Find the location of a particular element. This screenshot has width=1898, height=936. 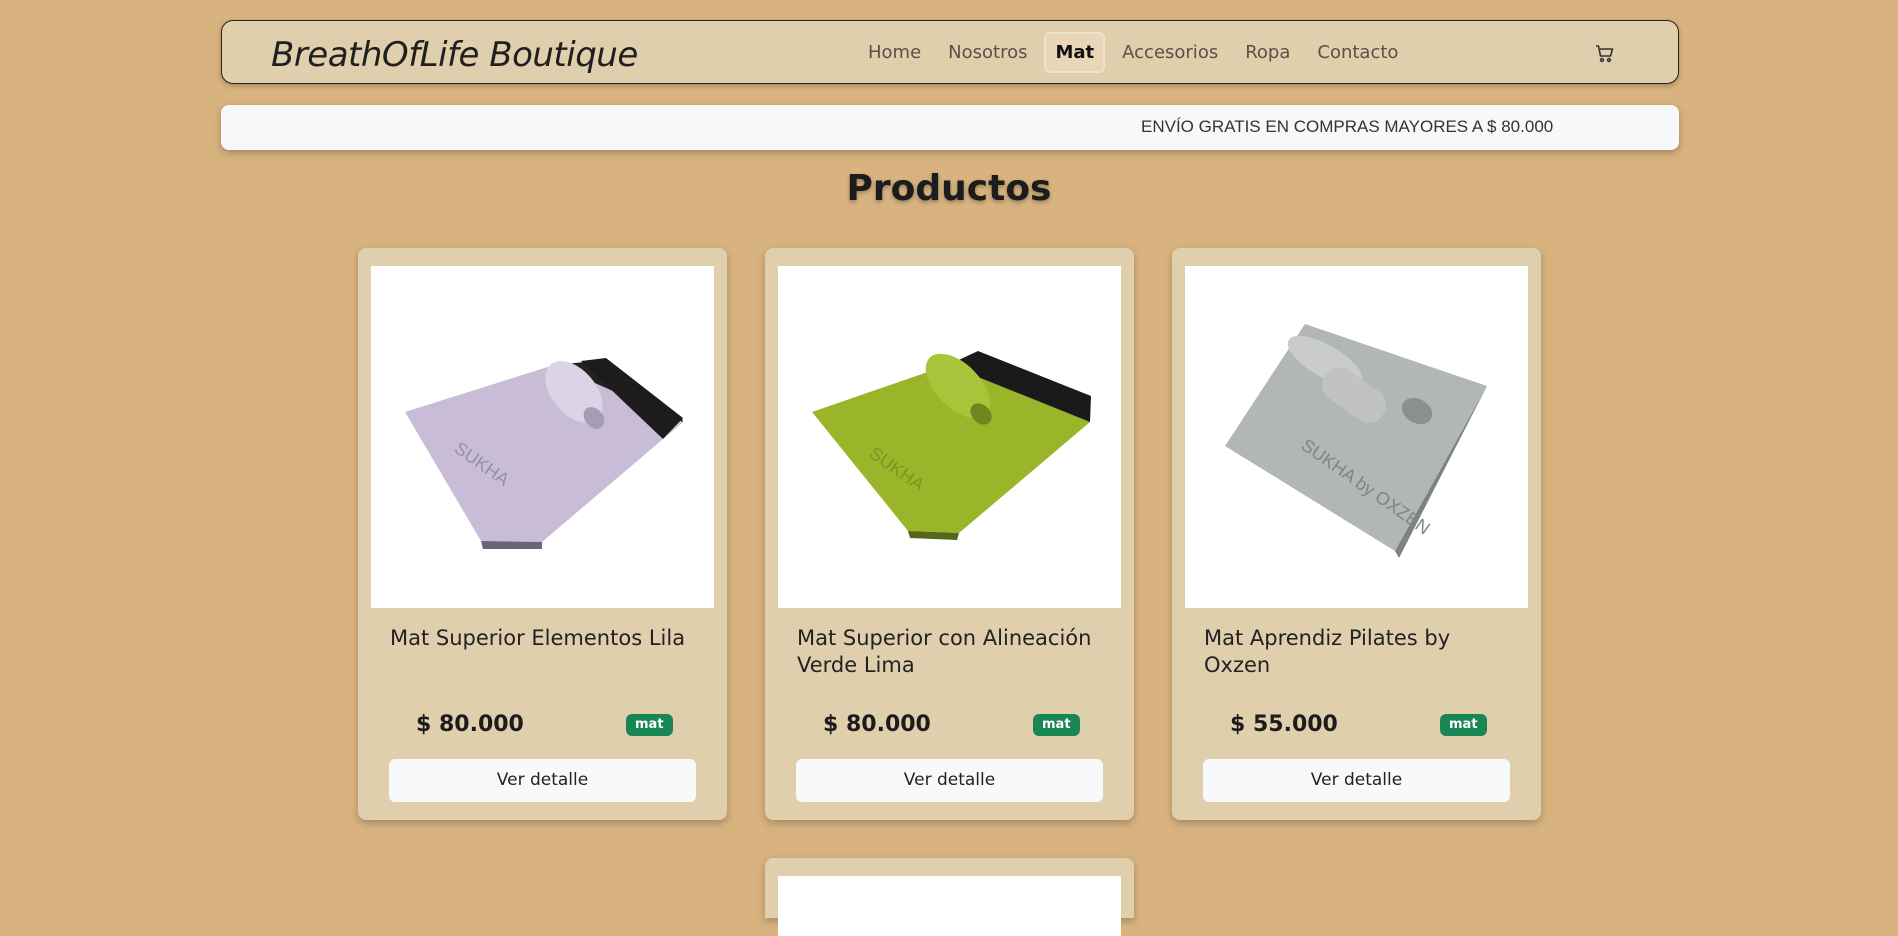

nav-link-home: Home is located at coordinates (894, 52).